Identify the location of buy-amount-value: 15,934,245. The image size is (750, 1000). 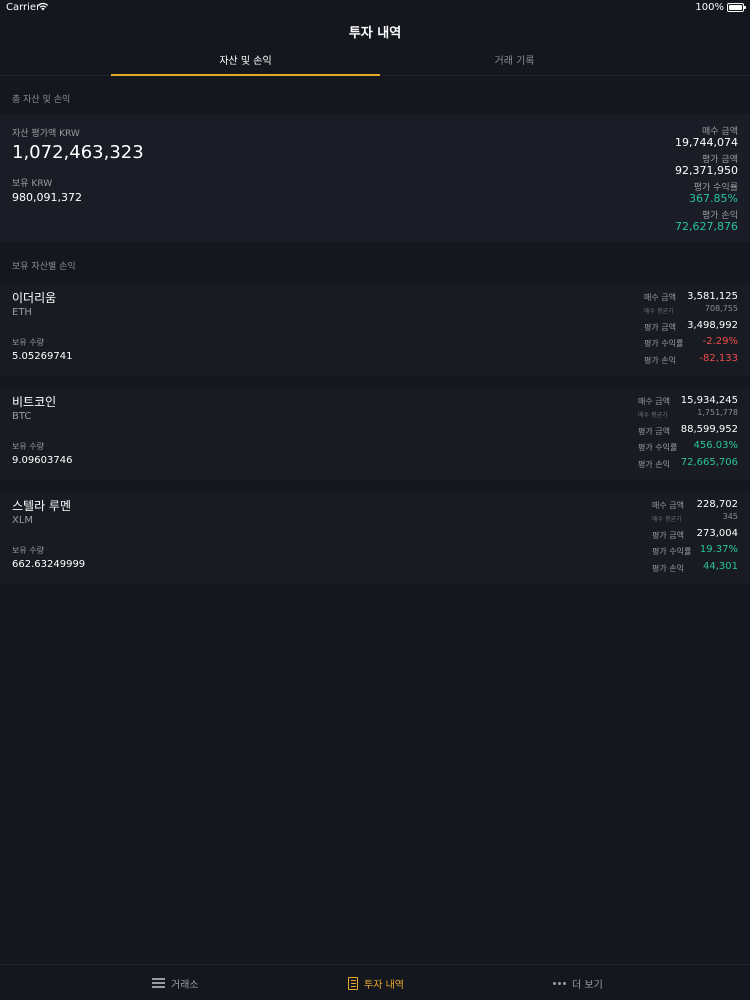
(709, 400).